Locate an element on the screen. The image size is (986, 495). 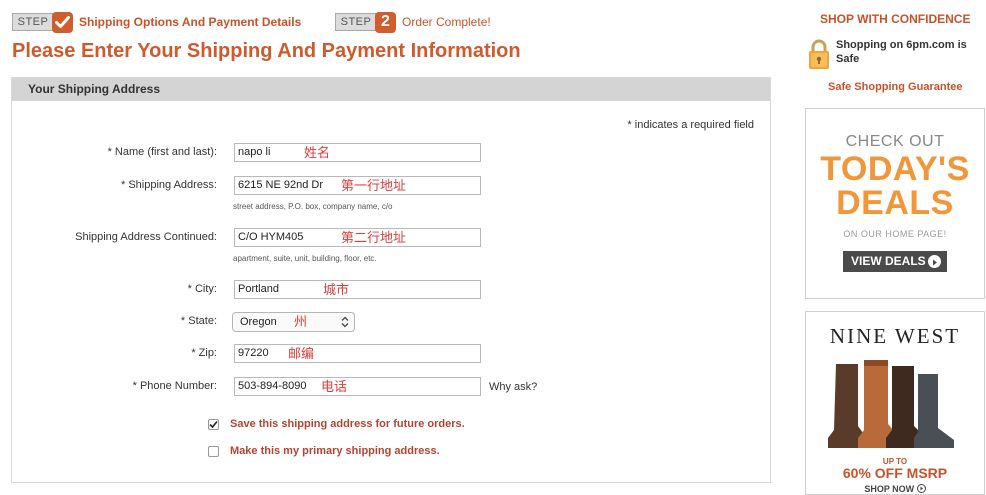
nine-west-ad: NINE WEST UP TO 60% OFF MSRP SHOP NOW is located at coordinates (895, 403).